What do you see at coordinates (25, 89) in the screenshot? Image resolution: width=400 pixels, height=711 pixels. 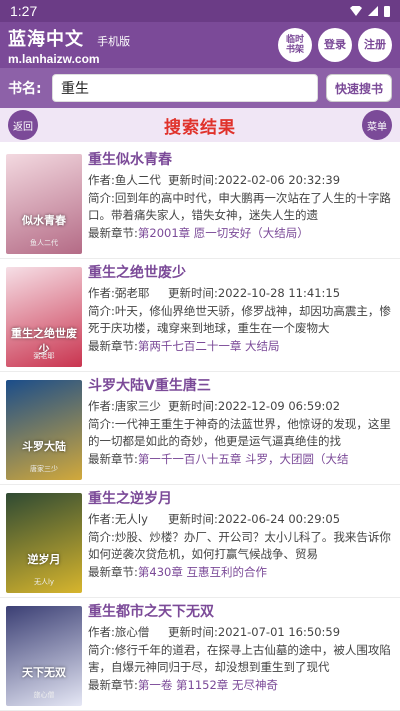 I see `search-label: 书名:` at bounding box center [25, 89].